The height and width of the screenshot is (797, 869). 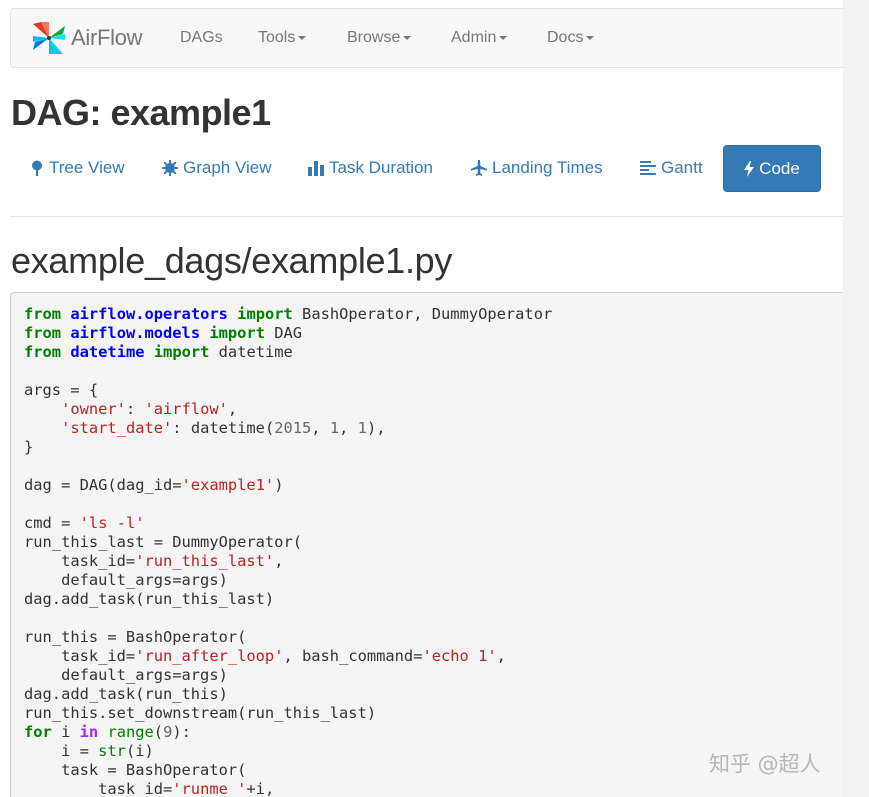 What do you see at coordinates (112, 523) in the screenshot?
I see `code-token: 'ls -l'` at bounding box center [112, 523].